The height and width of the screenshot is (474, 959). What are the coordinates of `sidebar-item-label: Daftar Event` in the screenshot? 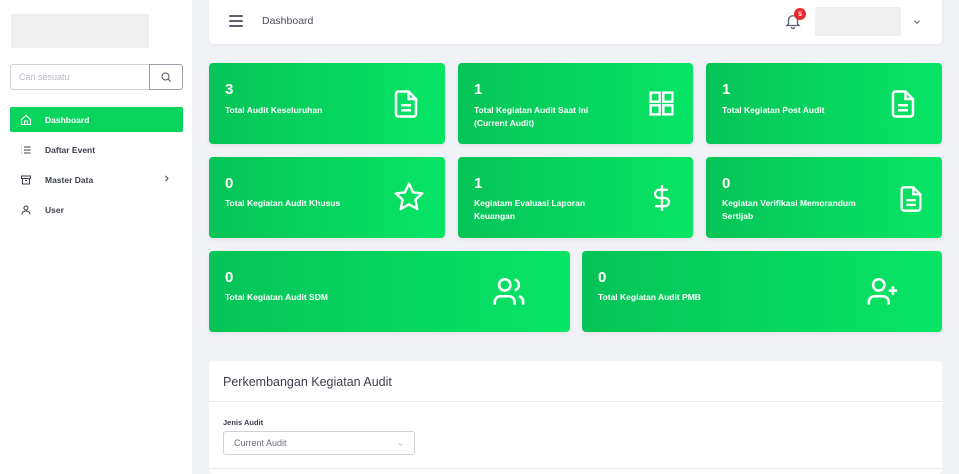 It's located at (70, 149).